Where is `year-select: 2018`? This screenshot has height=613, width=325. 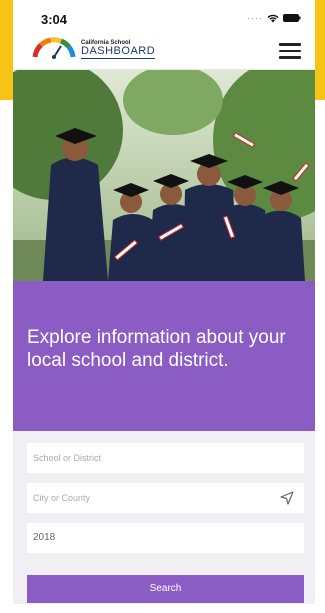
year-select: 2018 is located at coordinates (165, 538).